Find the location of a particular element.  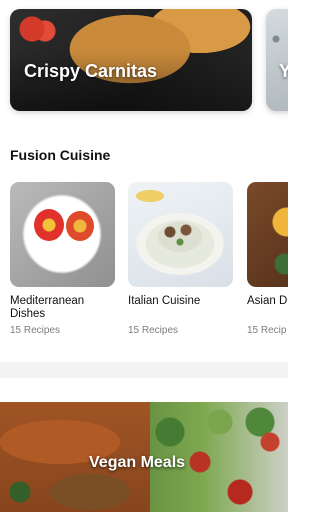

category-card-asian: Asian D 15 Recip is located at coordinates (267, 259).